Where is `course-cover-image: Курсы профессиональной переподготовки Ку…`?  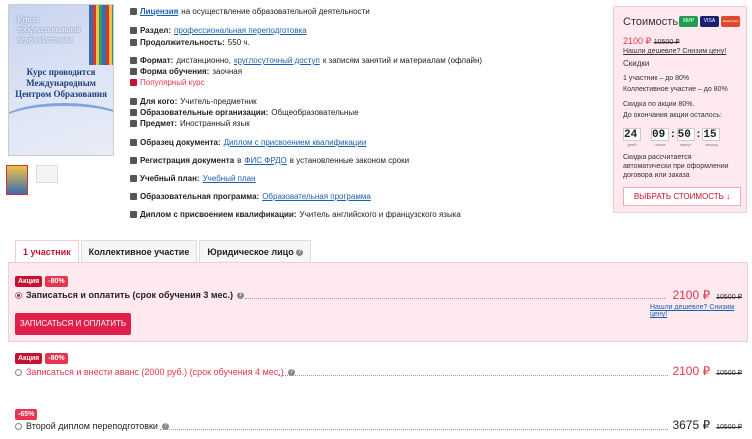
course-cover-image: Курсы профессиональной переподготовки Ку… is located at coordinates (61, 80).